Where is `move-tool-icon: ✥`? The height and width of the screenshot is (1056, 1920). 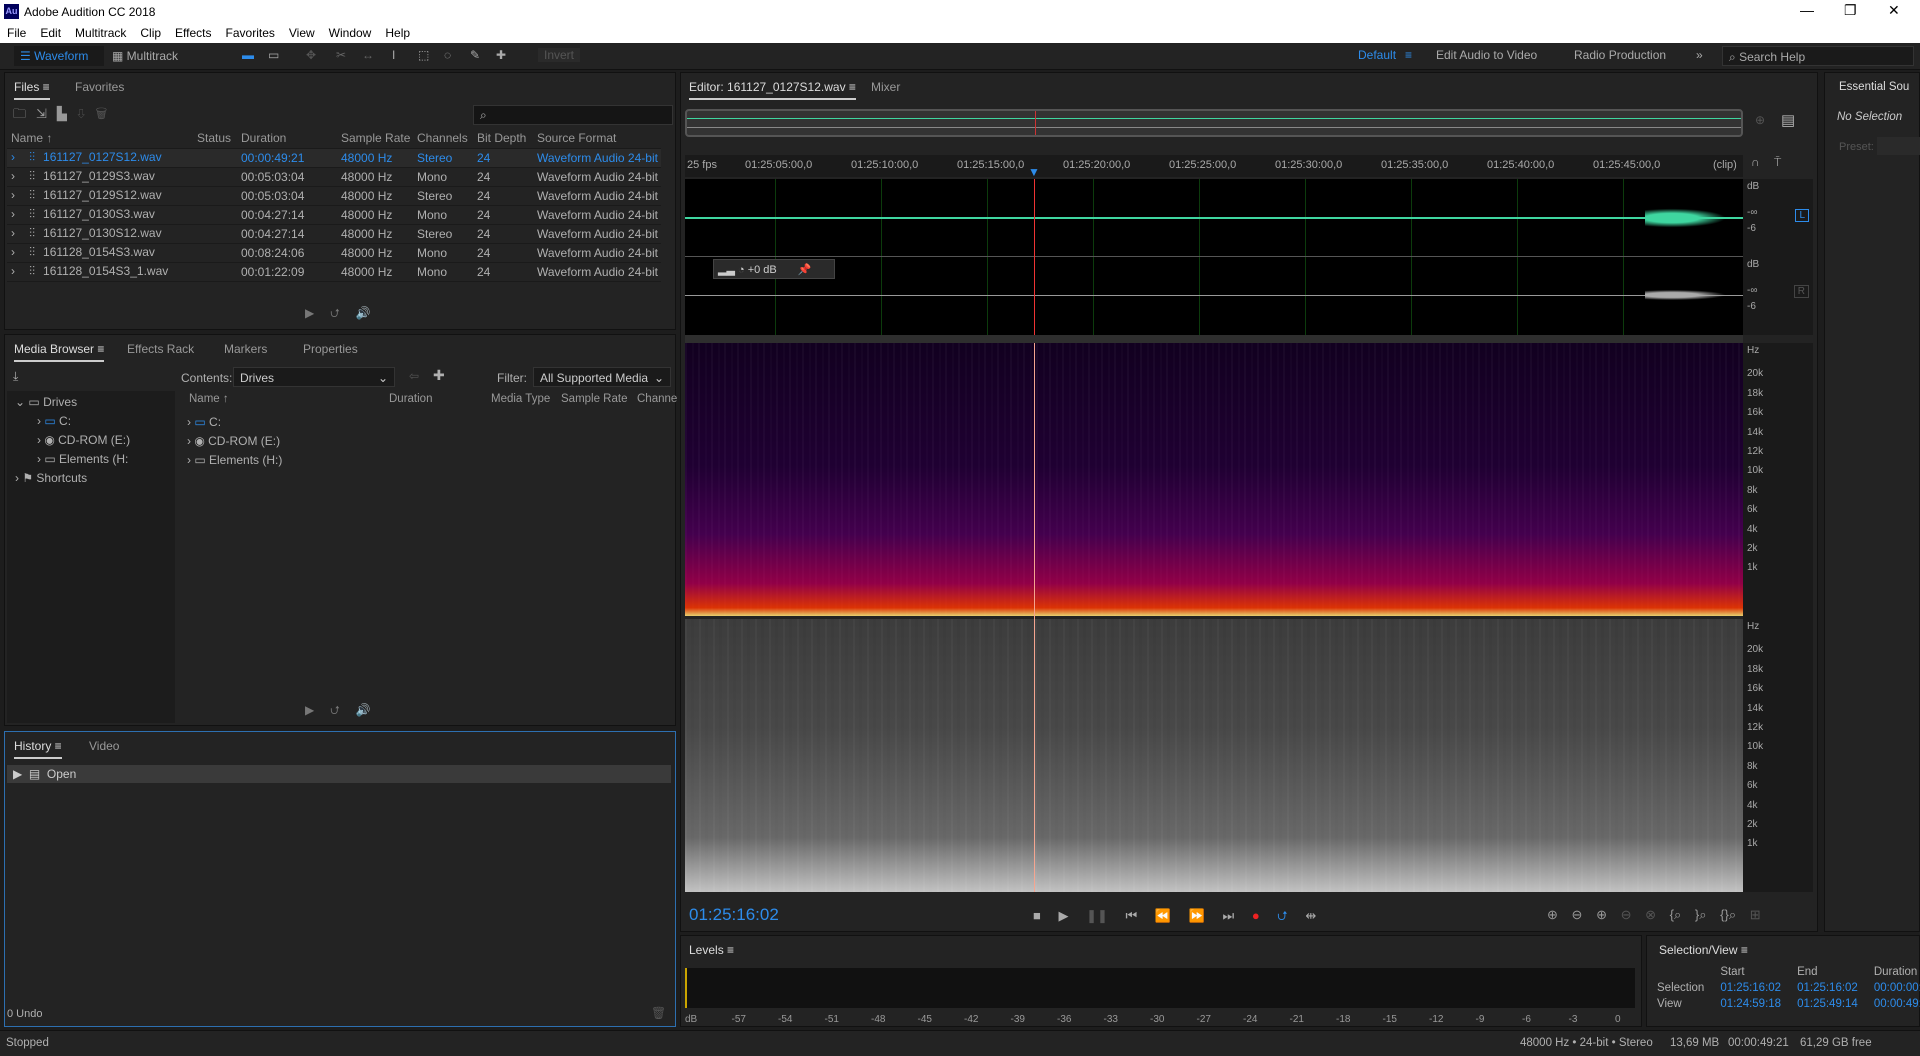
move-tool-icon: ✥ is located at coordinates (311, 55).